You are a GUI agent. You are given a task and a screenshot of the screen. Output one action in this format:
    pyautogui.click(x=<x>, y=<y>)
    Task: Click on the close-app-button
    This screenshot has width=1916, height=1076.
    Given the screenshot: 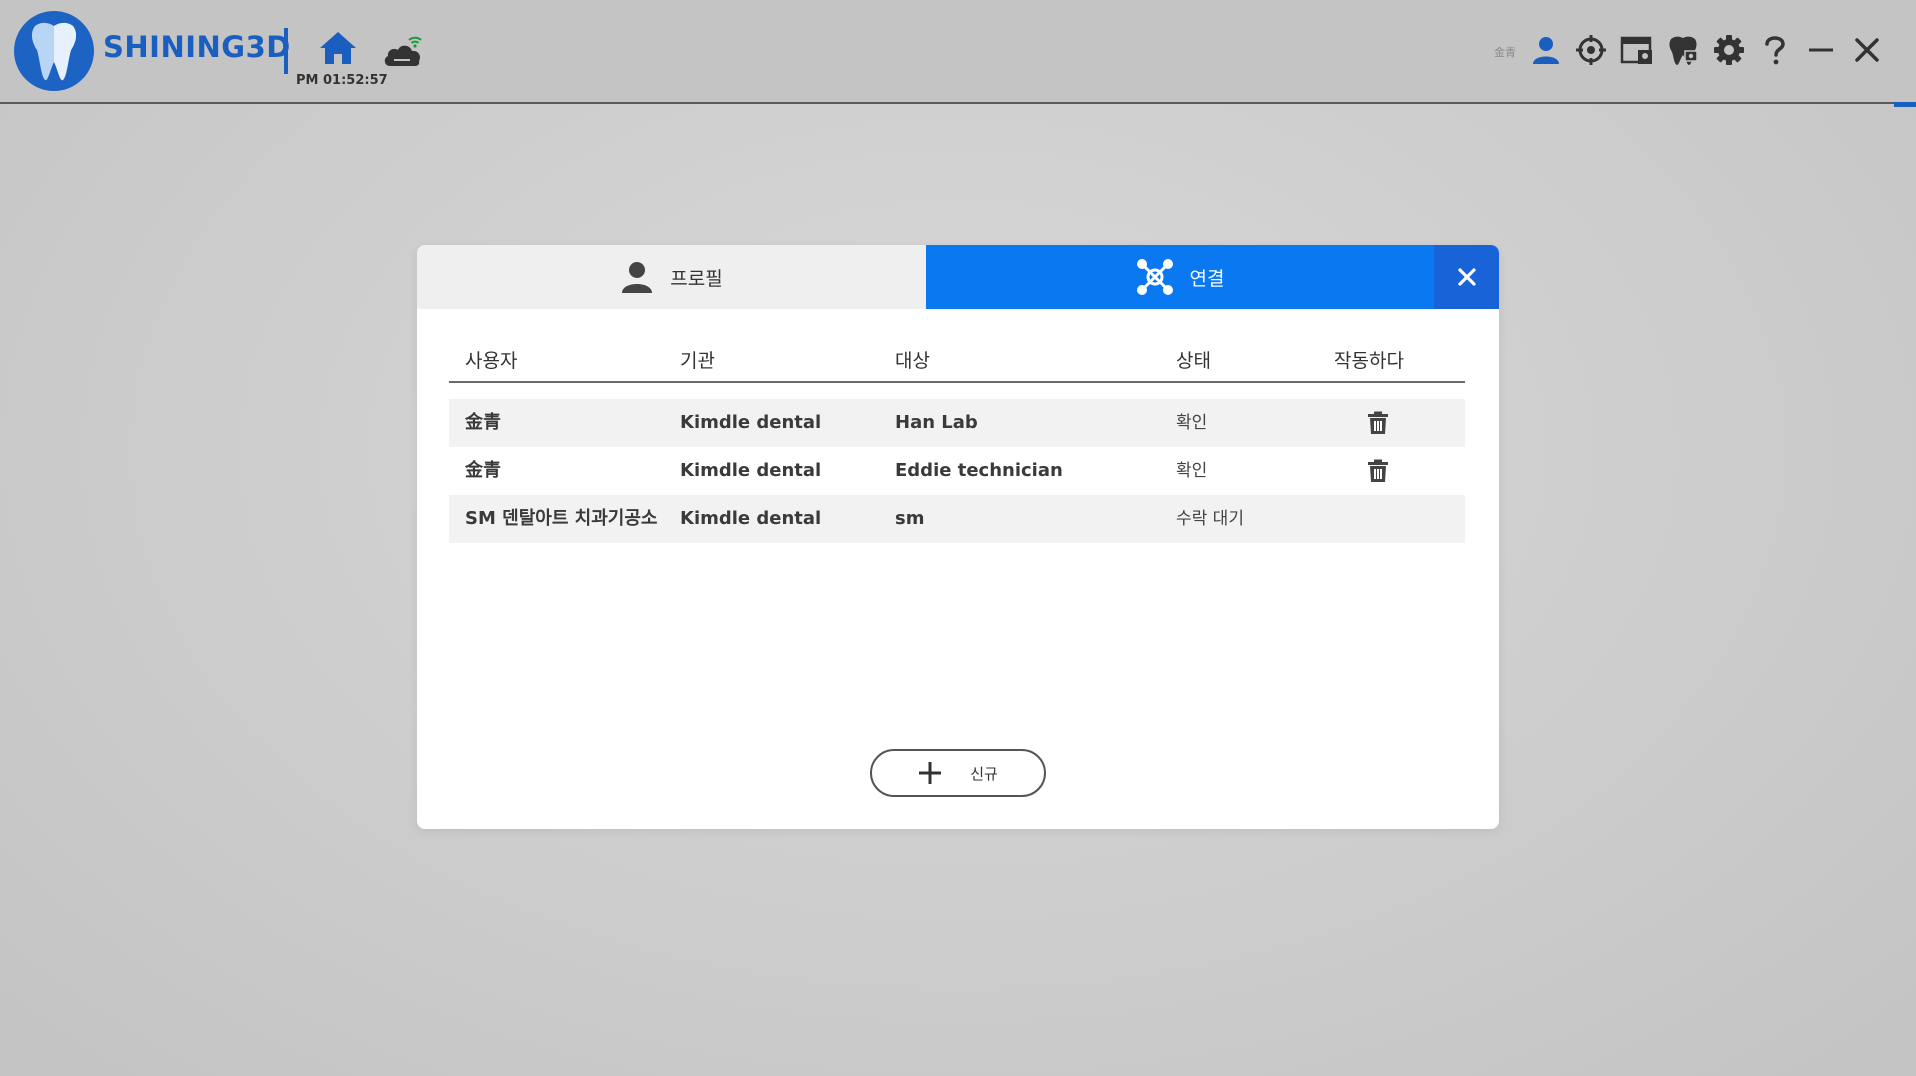 What is the action you would take?
    pyautogui.click(x=1867, y=50)
    